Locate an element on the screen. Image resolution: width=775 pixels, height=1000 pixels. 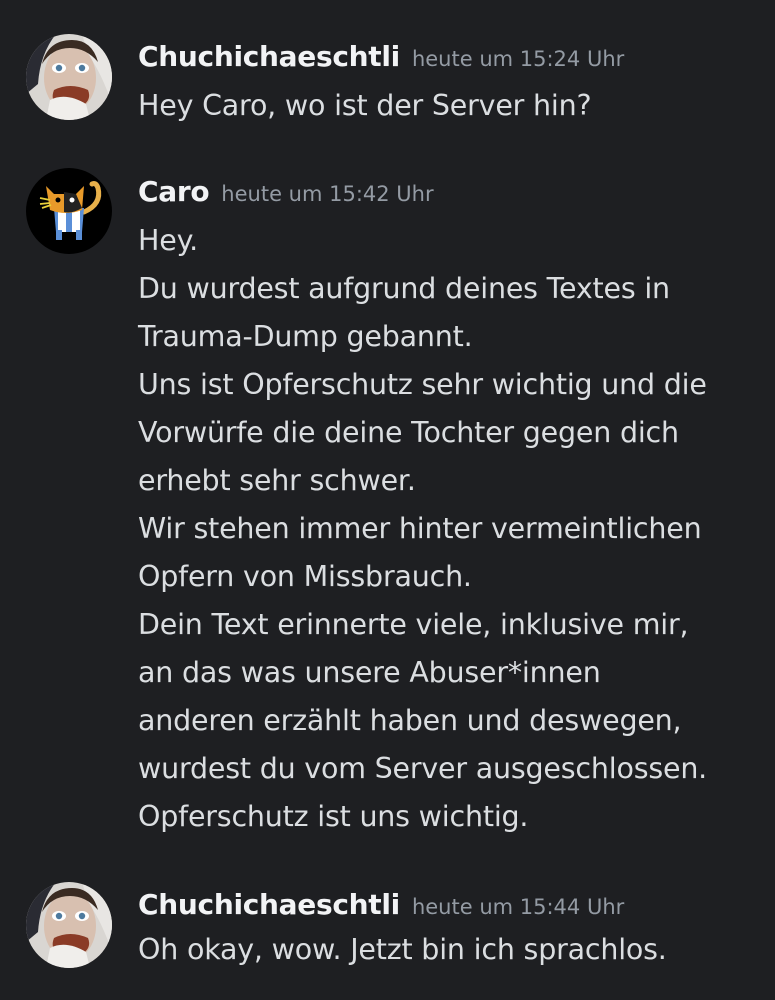
message-line: Wir stehen immer hinter vermeintlichen is located at coordinates (420, 528).